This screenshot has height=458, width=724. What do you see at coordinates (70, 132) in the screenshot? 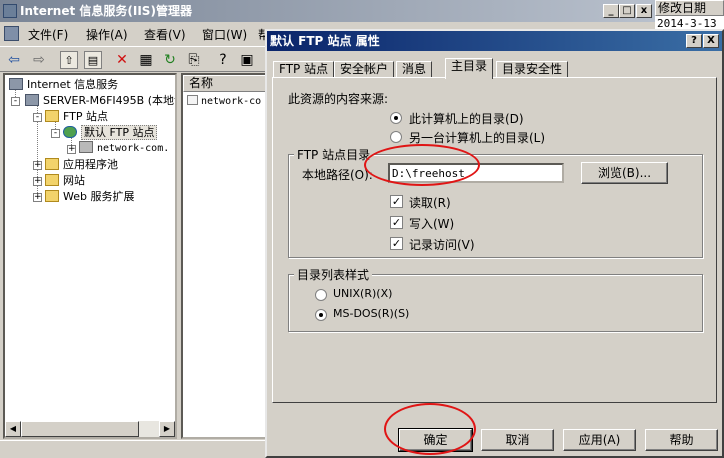
I see `ftp-site-icon` at bounding box center [70, 132].